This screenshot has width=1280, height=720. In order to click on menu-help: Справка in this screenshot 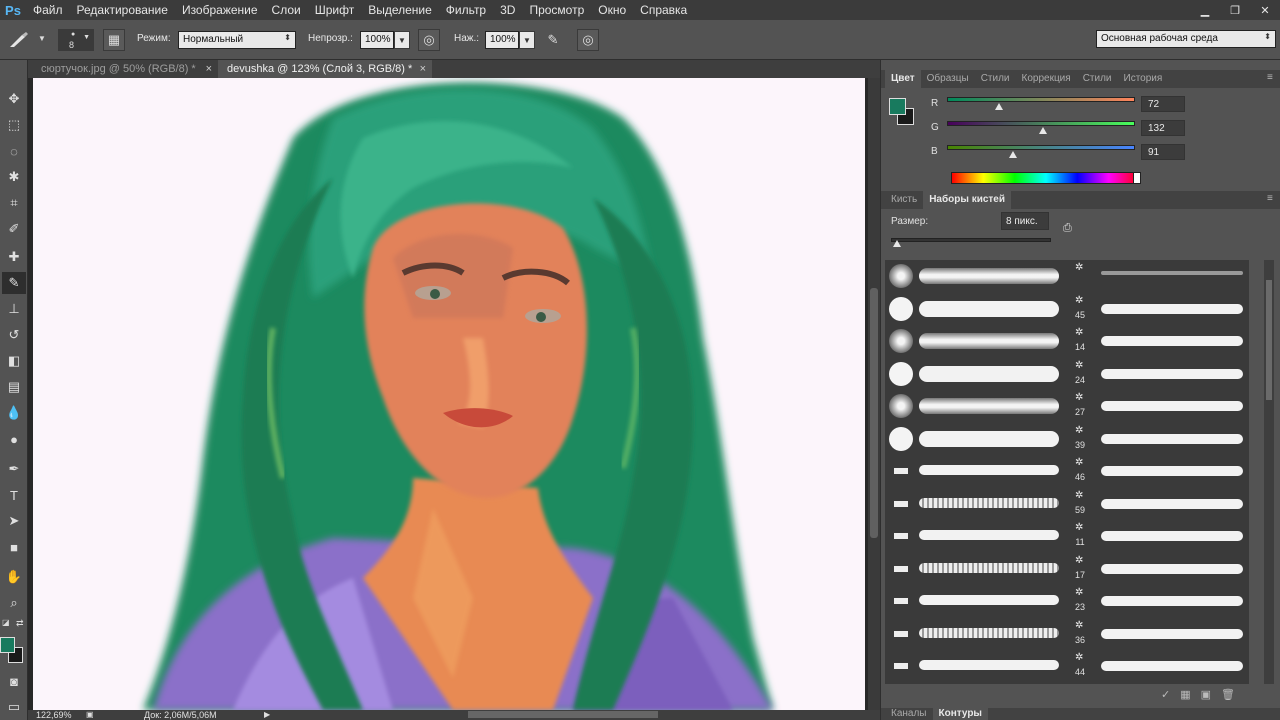, I will do `click(663, 10)`.